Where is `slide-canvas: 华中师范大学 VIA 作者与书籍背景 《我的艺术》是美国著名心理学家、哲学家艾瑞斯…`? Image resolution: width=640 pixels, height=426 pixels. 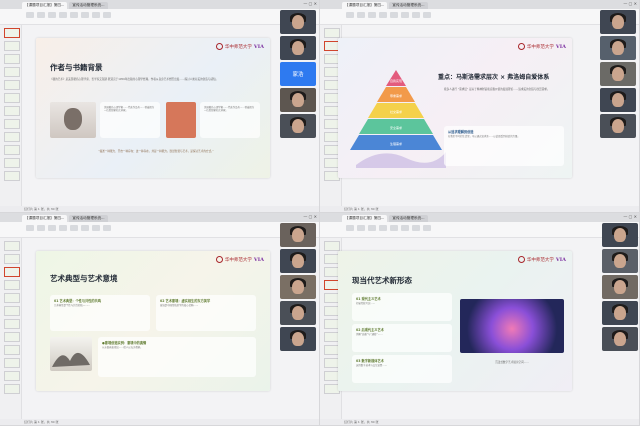 slide-canvas: 华中师范大学 VIA 作者与书籍背景 《我的艺术》是美国著名心理学家、哲学家艾瑞斯… is located at coordinates (153, 108).